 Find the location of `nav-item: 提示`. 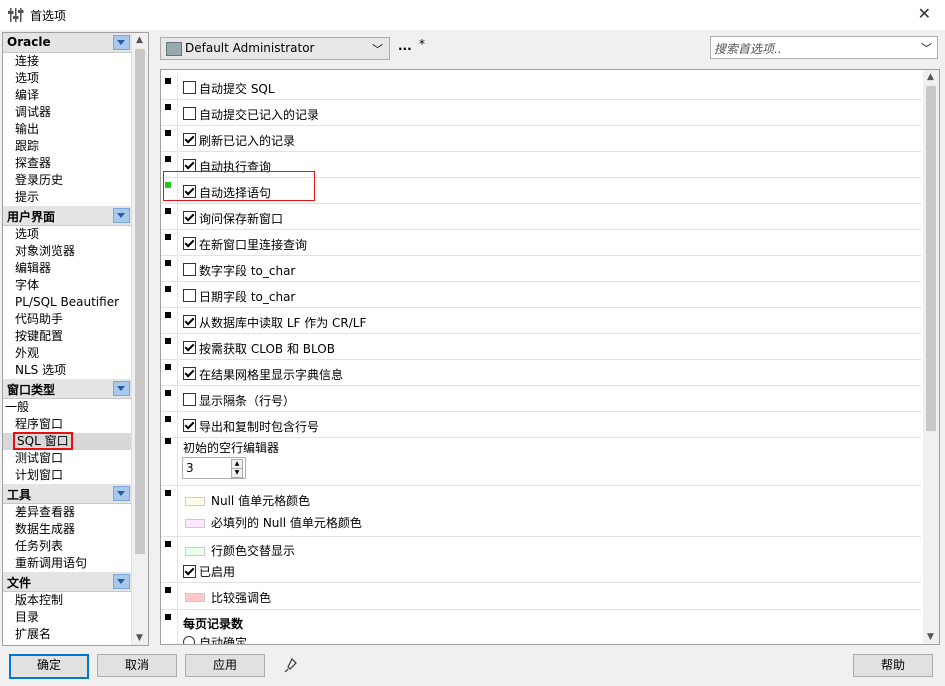

nav-item: 提示 is located at coordinates (75, 197).